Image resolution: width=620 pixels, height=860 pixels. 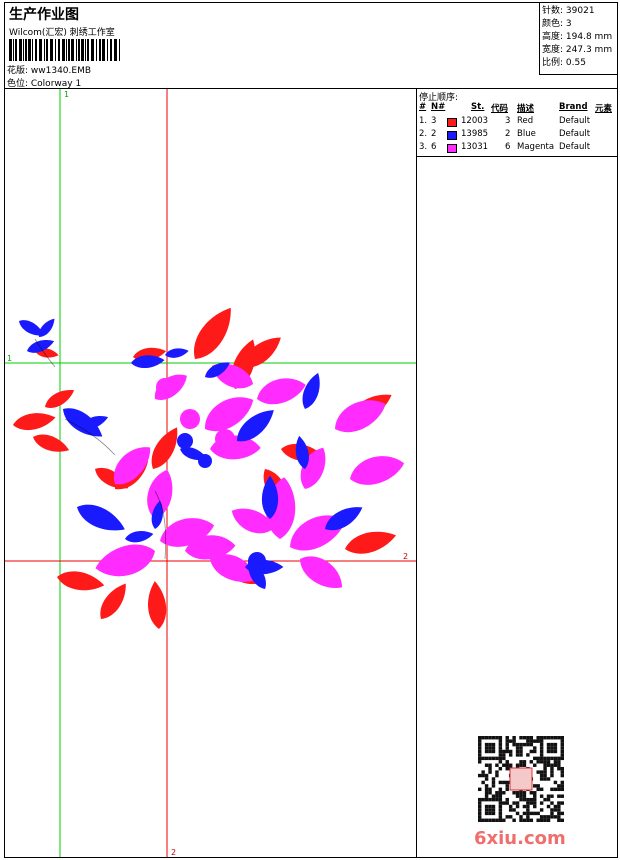 What do you see at coordinates (517, 148) in the screenshot?
I see `table-row: 3. 6 13031 6 Magenta Default` at bounding box center [517, 148].